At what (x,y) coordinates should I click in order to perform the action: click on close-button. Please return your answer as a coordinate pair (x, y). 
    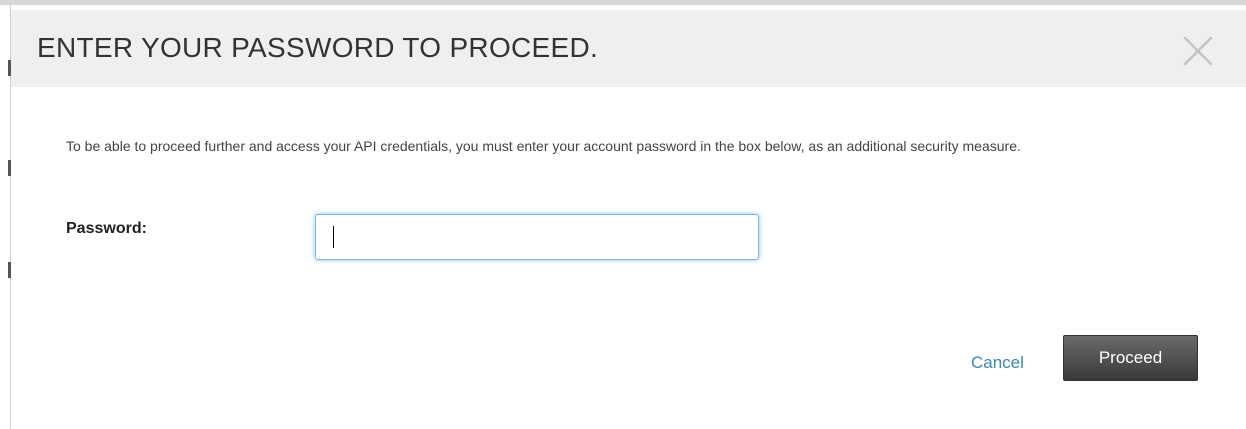
    Looking at the image, I should click on (1198, 51).